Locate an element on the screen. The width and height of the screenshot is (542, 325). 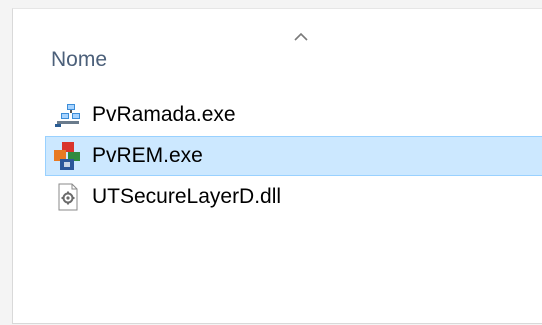
file-name: UTSecureLayerD.dll is located at coordinates (187, 196).